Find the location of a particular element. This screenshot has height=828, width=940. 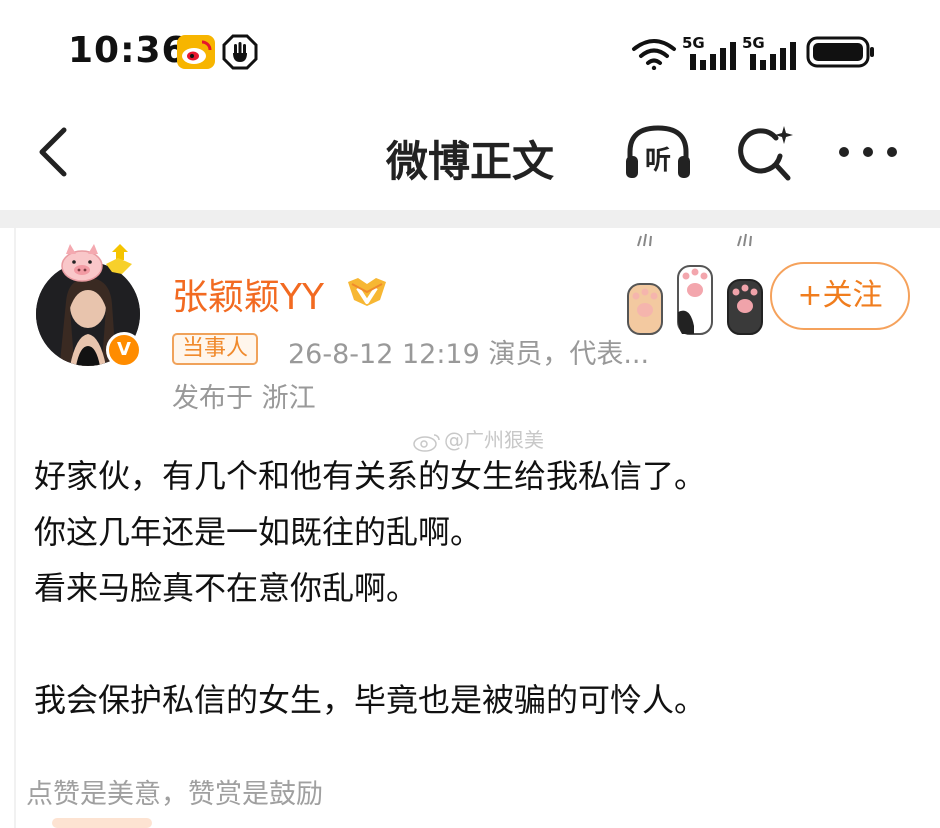

status-time: 10:36 is located at coordinates (128, 50).